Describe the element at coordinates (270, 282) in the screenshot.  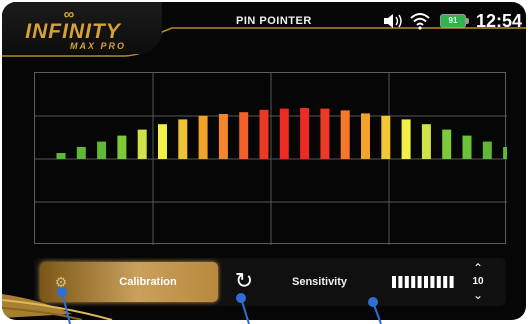
I see `control-bar: ⚙ Calibration ↻ Sensitivity ⌃ 10 ⌄` at that location.